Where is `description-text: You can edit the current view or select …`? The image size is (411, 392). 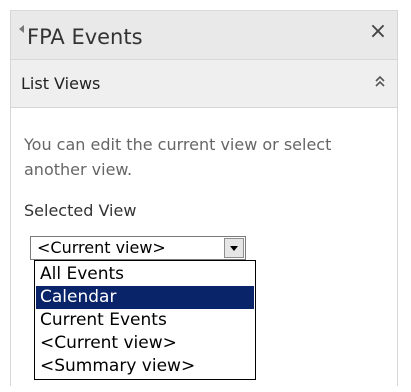 description-text: You can edit the current view or select … is located at coordinates (178, 157).